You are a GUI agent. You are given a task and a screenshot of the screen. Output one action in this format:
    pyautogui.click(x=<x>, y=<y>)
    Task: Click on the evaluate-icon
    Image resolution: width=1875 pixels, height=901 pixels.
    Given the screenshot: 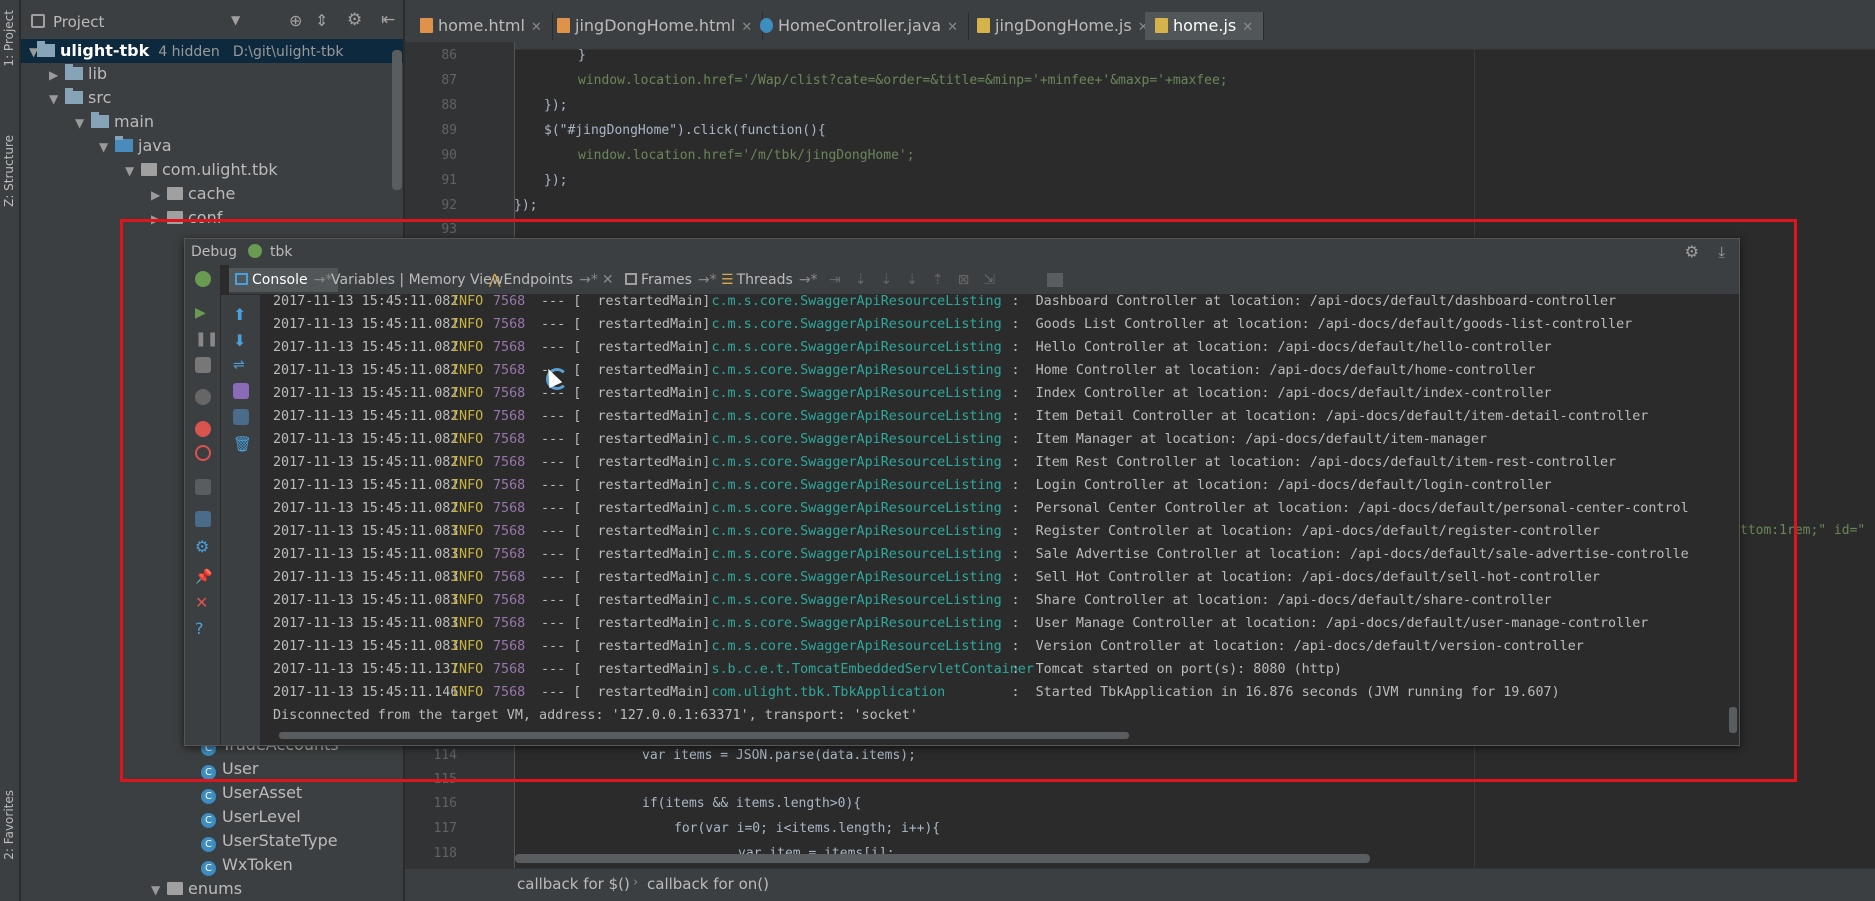 What is the action you would take?
    pyautogui.click(x=1055, y=280)
    